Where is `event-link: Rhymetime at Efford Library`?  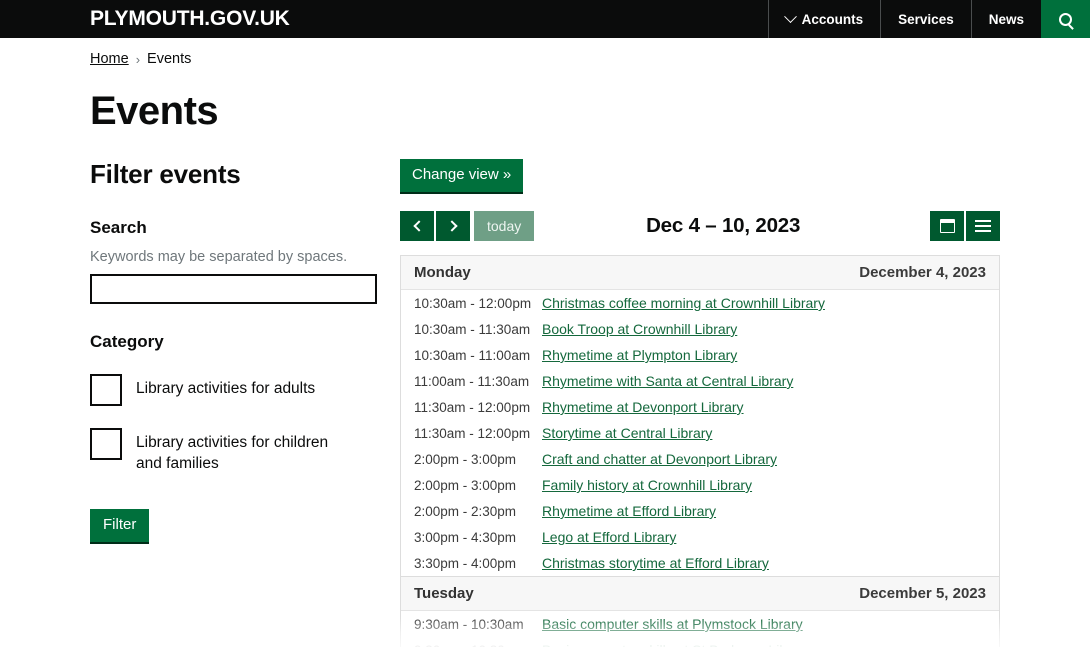 event-link: Rhymetime at Efford Library is located at coordinates (629, 511).